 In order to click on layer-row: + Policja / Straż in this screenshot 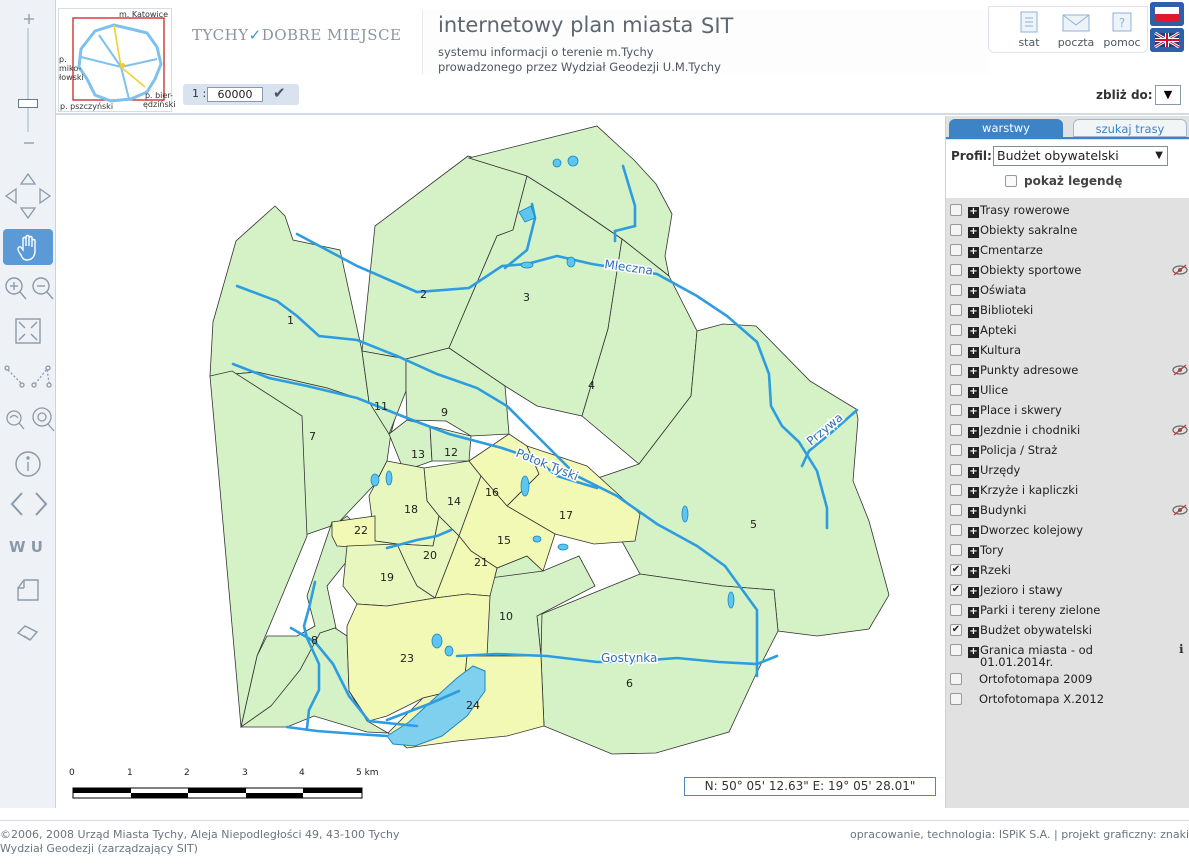, I will do `click(1067, 450)`.